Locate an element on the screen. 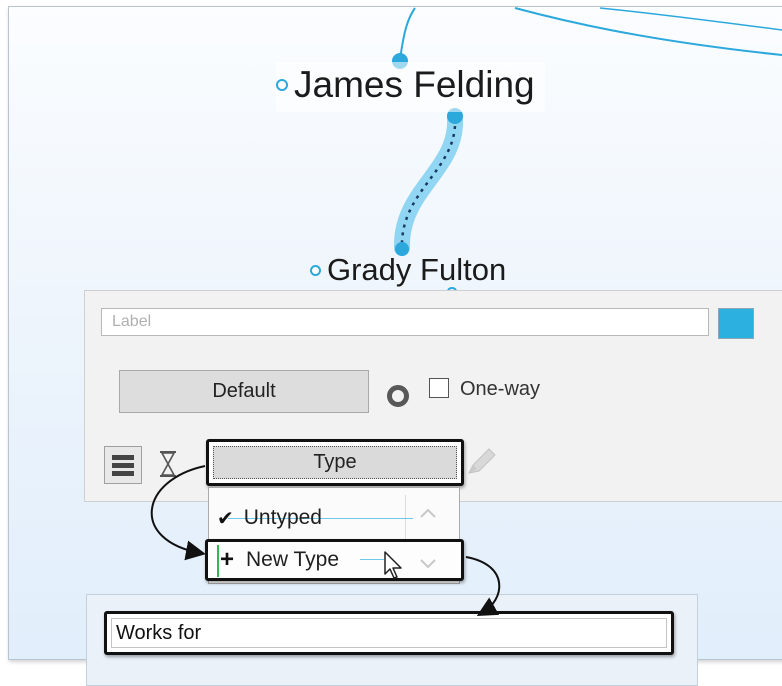 This screenshot has width=782, height=686. scroll-up-icon is located at coordinates (428, 513).